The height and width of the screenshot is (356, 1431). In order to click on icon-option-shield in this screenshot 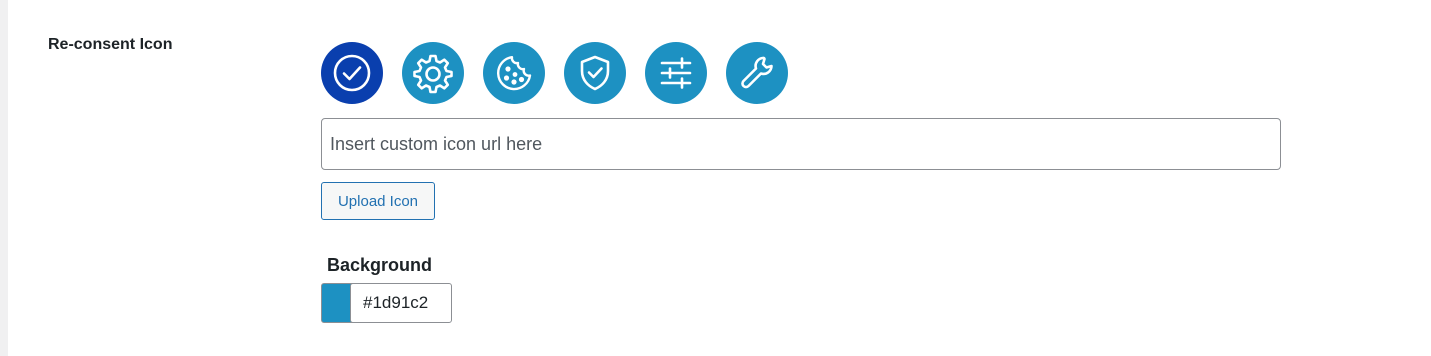, I will do `click(595, 73)`.